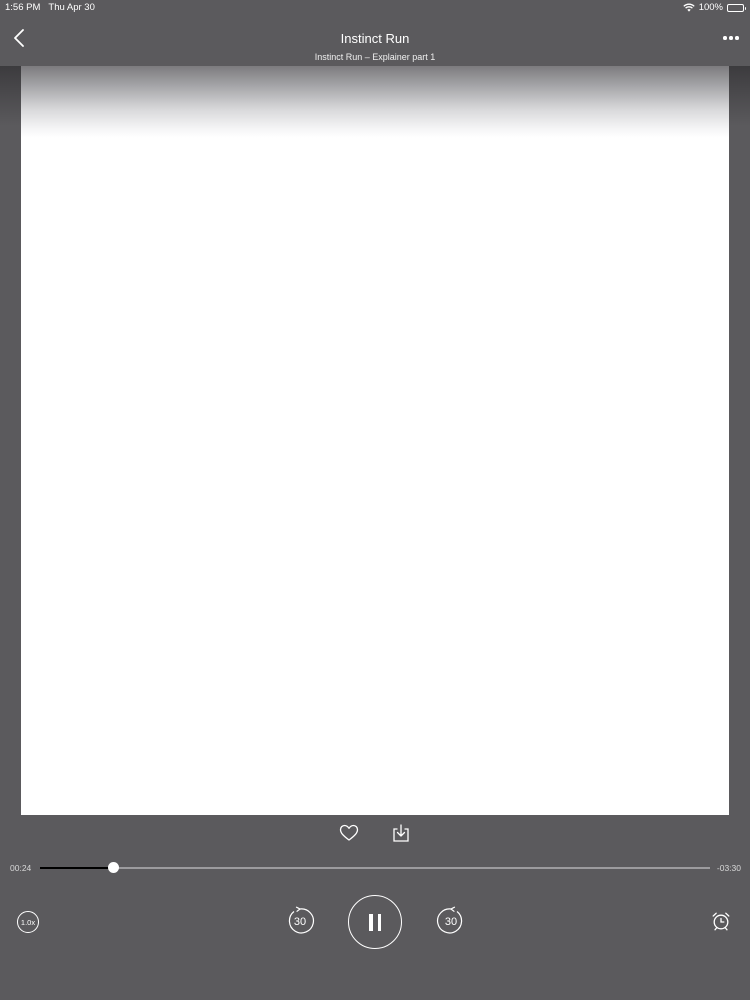 The height and width of the screenshot is (1000, 750). I want to click on skip-back-button: 30, so click(300, 921).